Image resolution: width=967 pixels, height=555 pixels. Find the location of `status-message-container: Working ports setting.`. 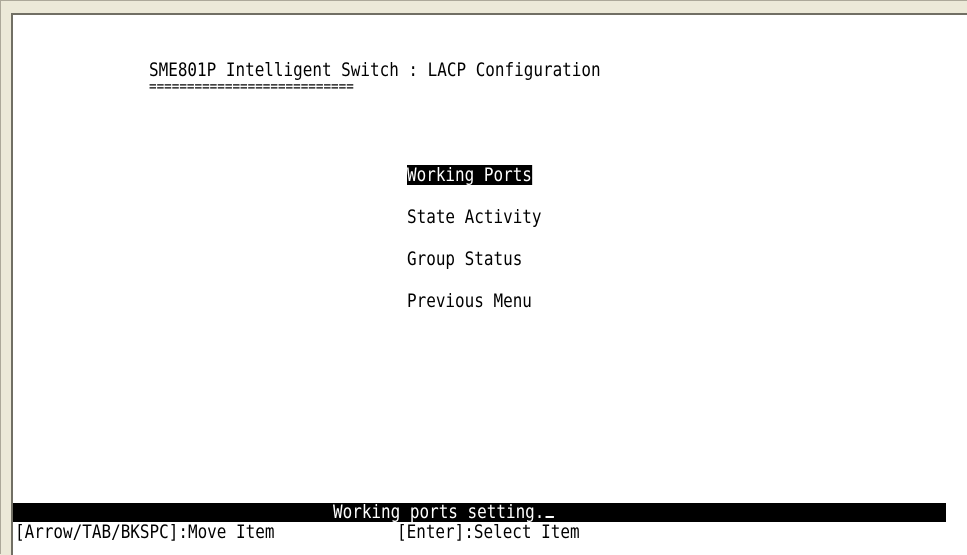

status-message-container: Working ports setting. is located at coordinates (443, 512).